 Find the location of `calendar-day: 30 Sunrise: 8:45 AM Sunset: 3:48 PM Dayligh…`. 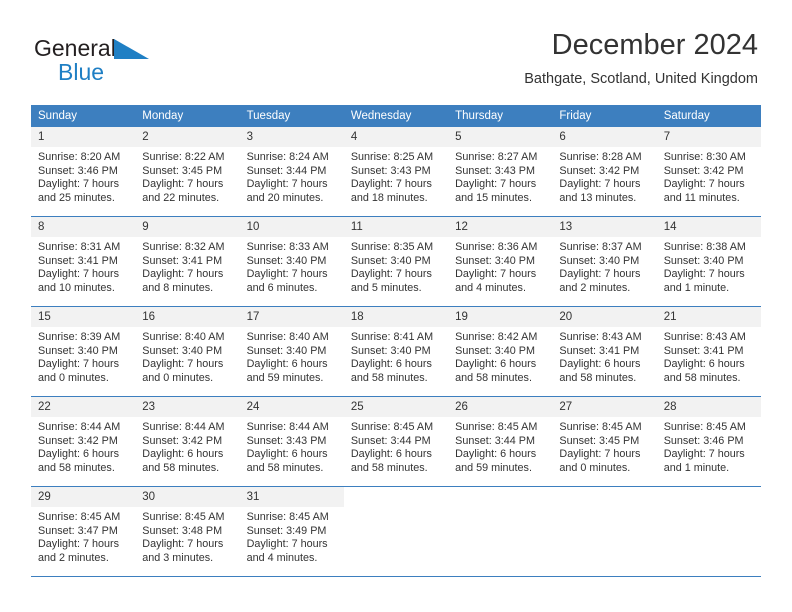

calendar-day: 30 Sunrise: 8:45 AM Sunset: 3:48 PM Dayligh… is located at coordinates (187, 532).